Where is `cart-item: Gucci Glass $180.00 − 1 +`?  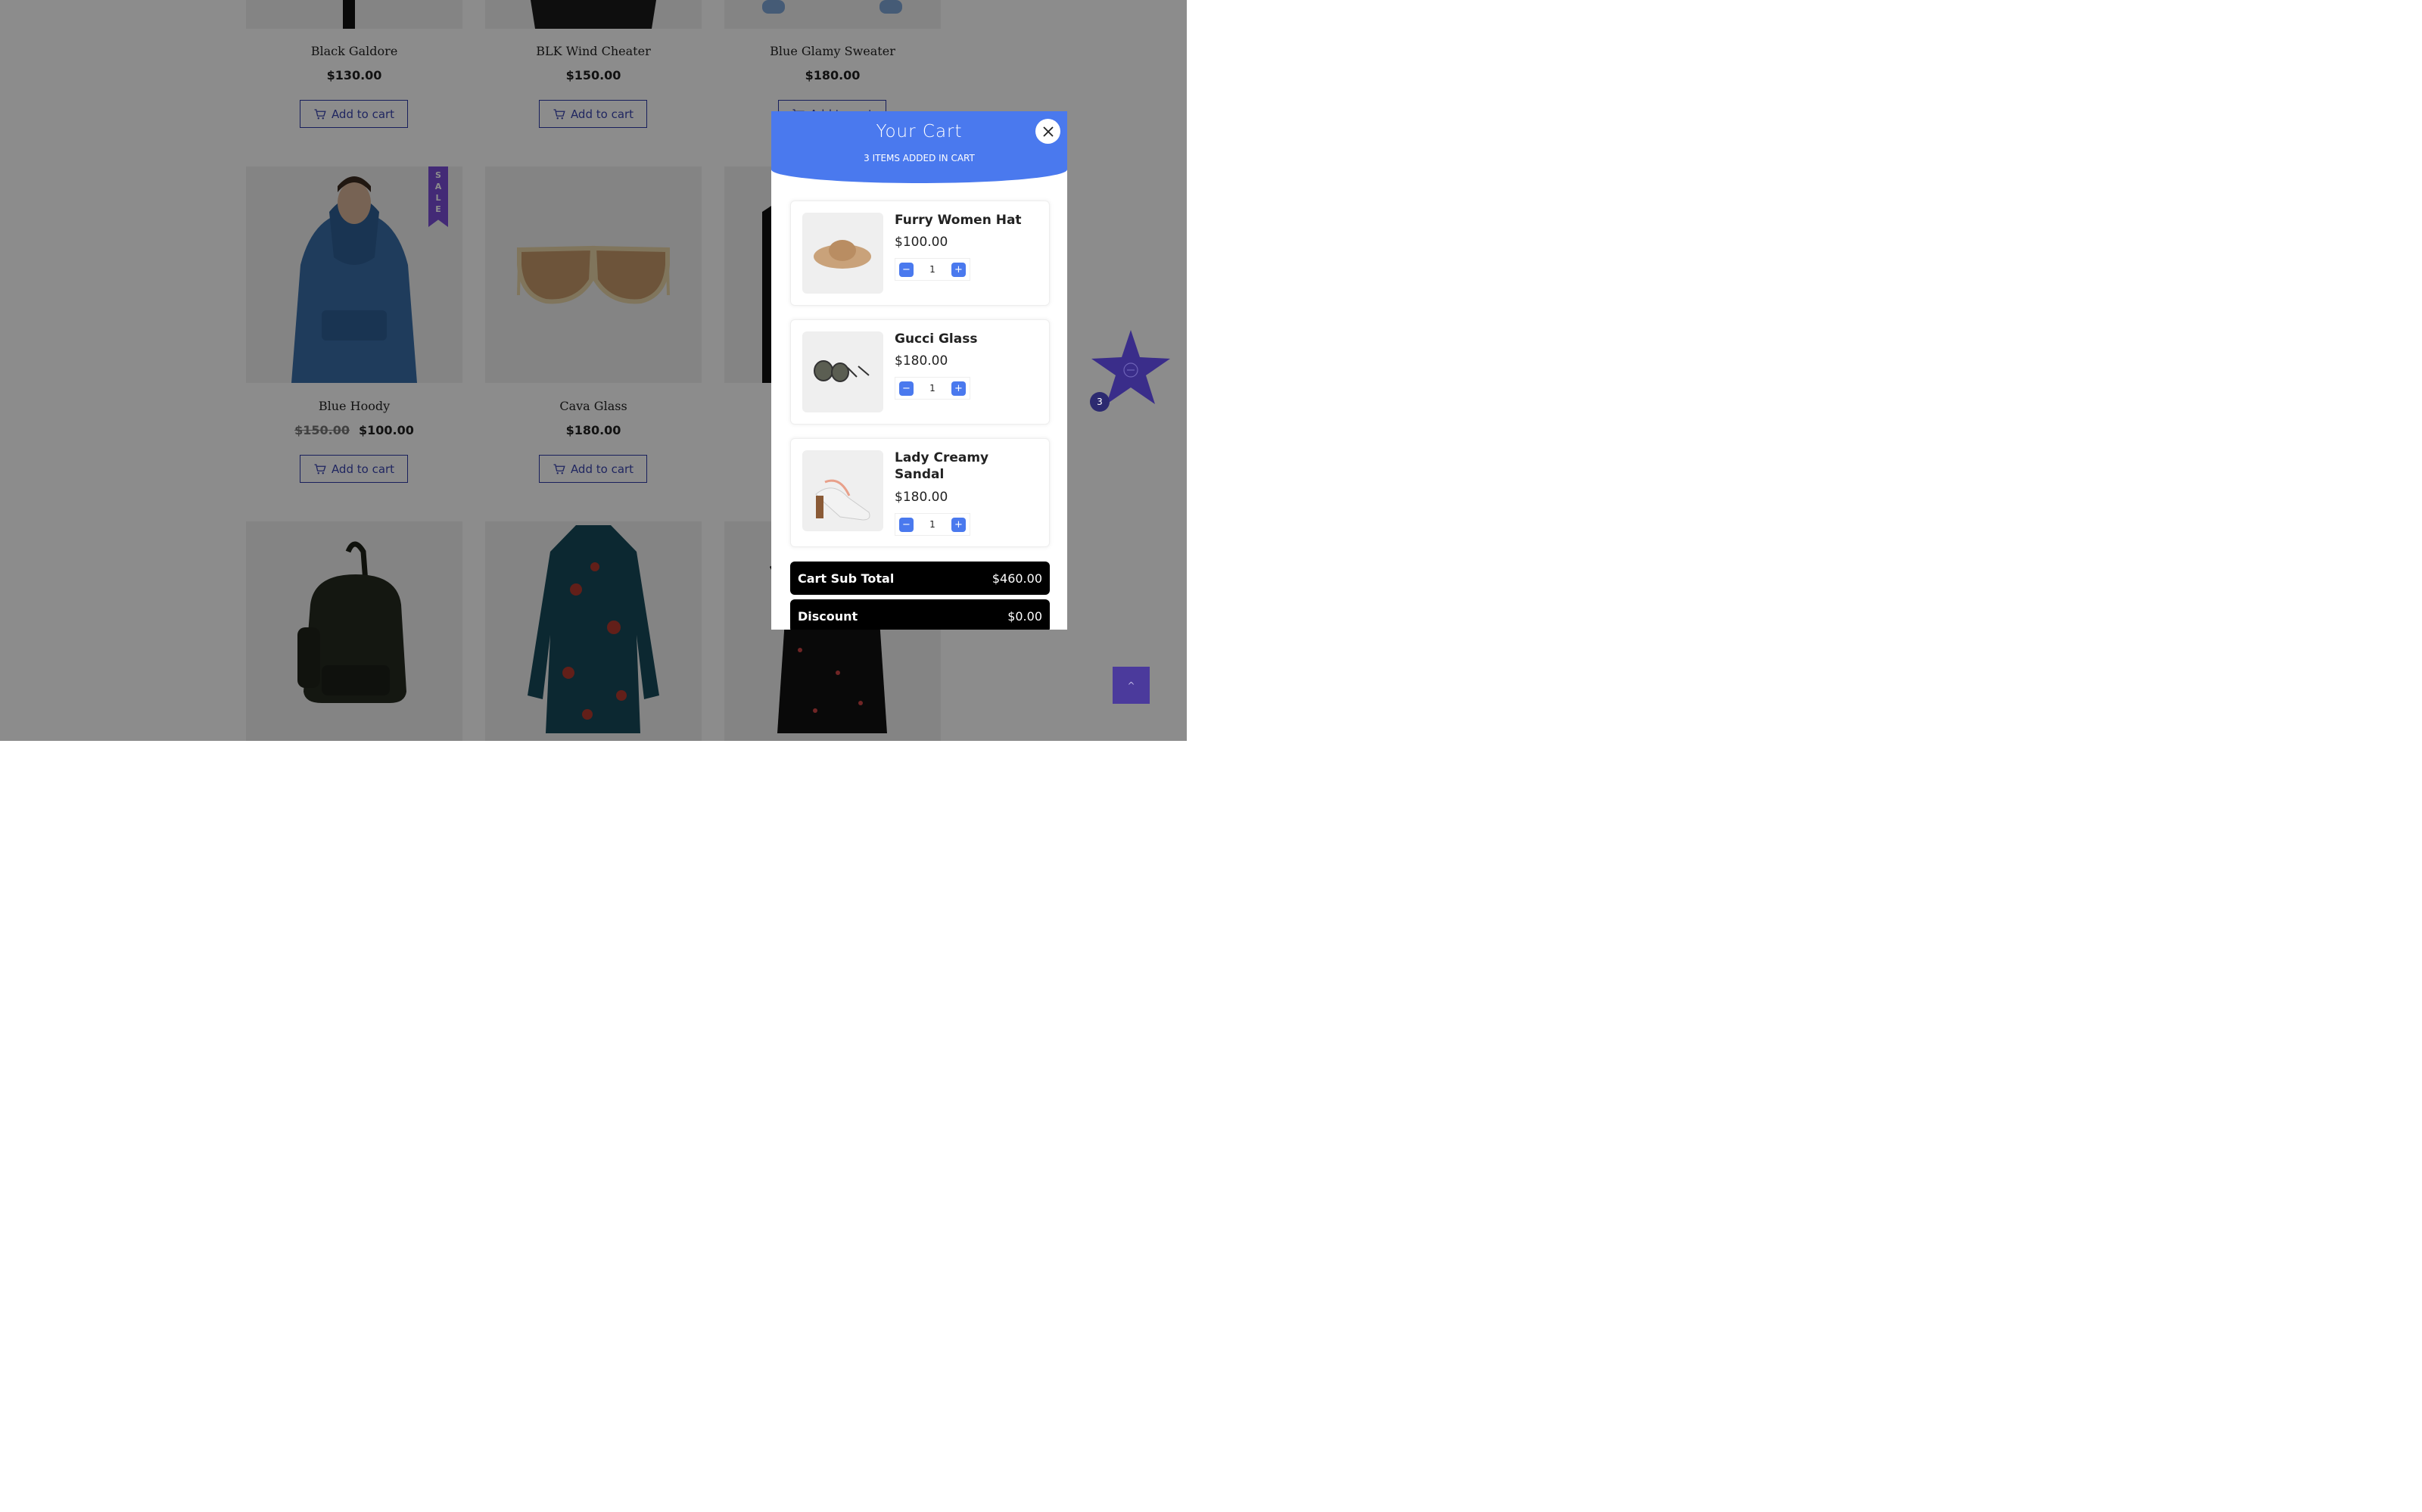 cart-item: Gucci Glass $180.00 − 1 + is located at coordinates (920, 372).